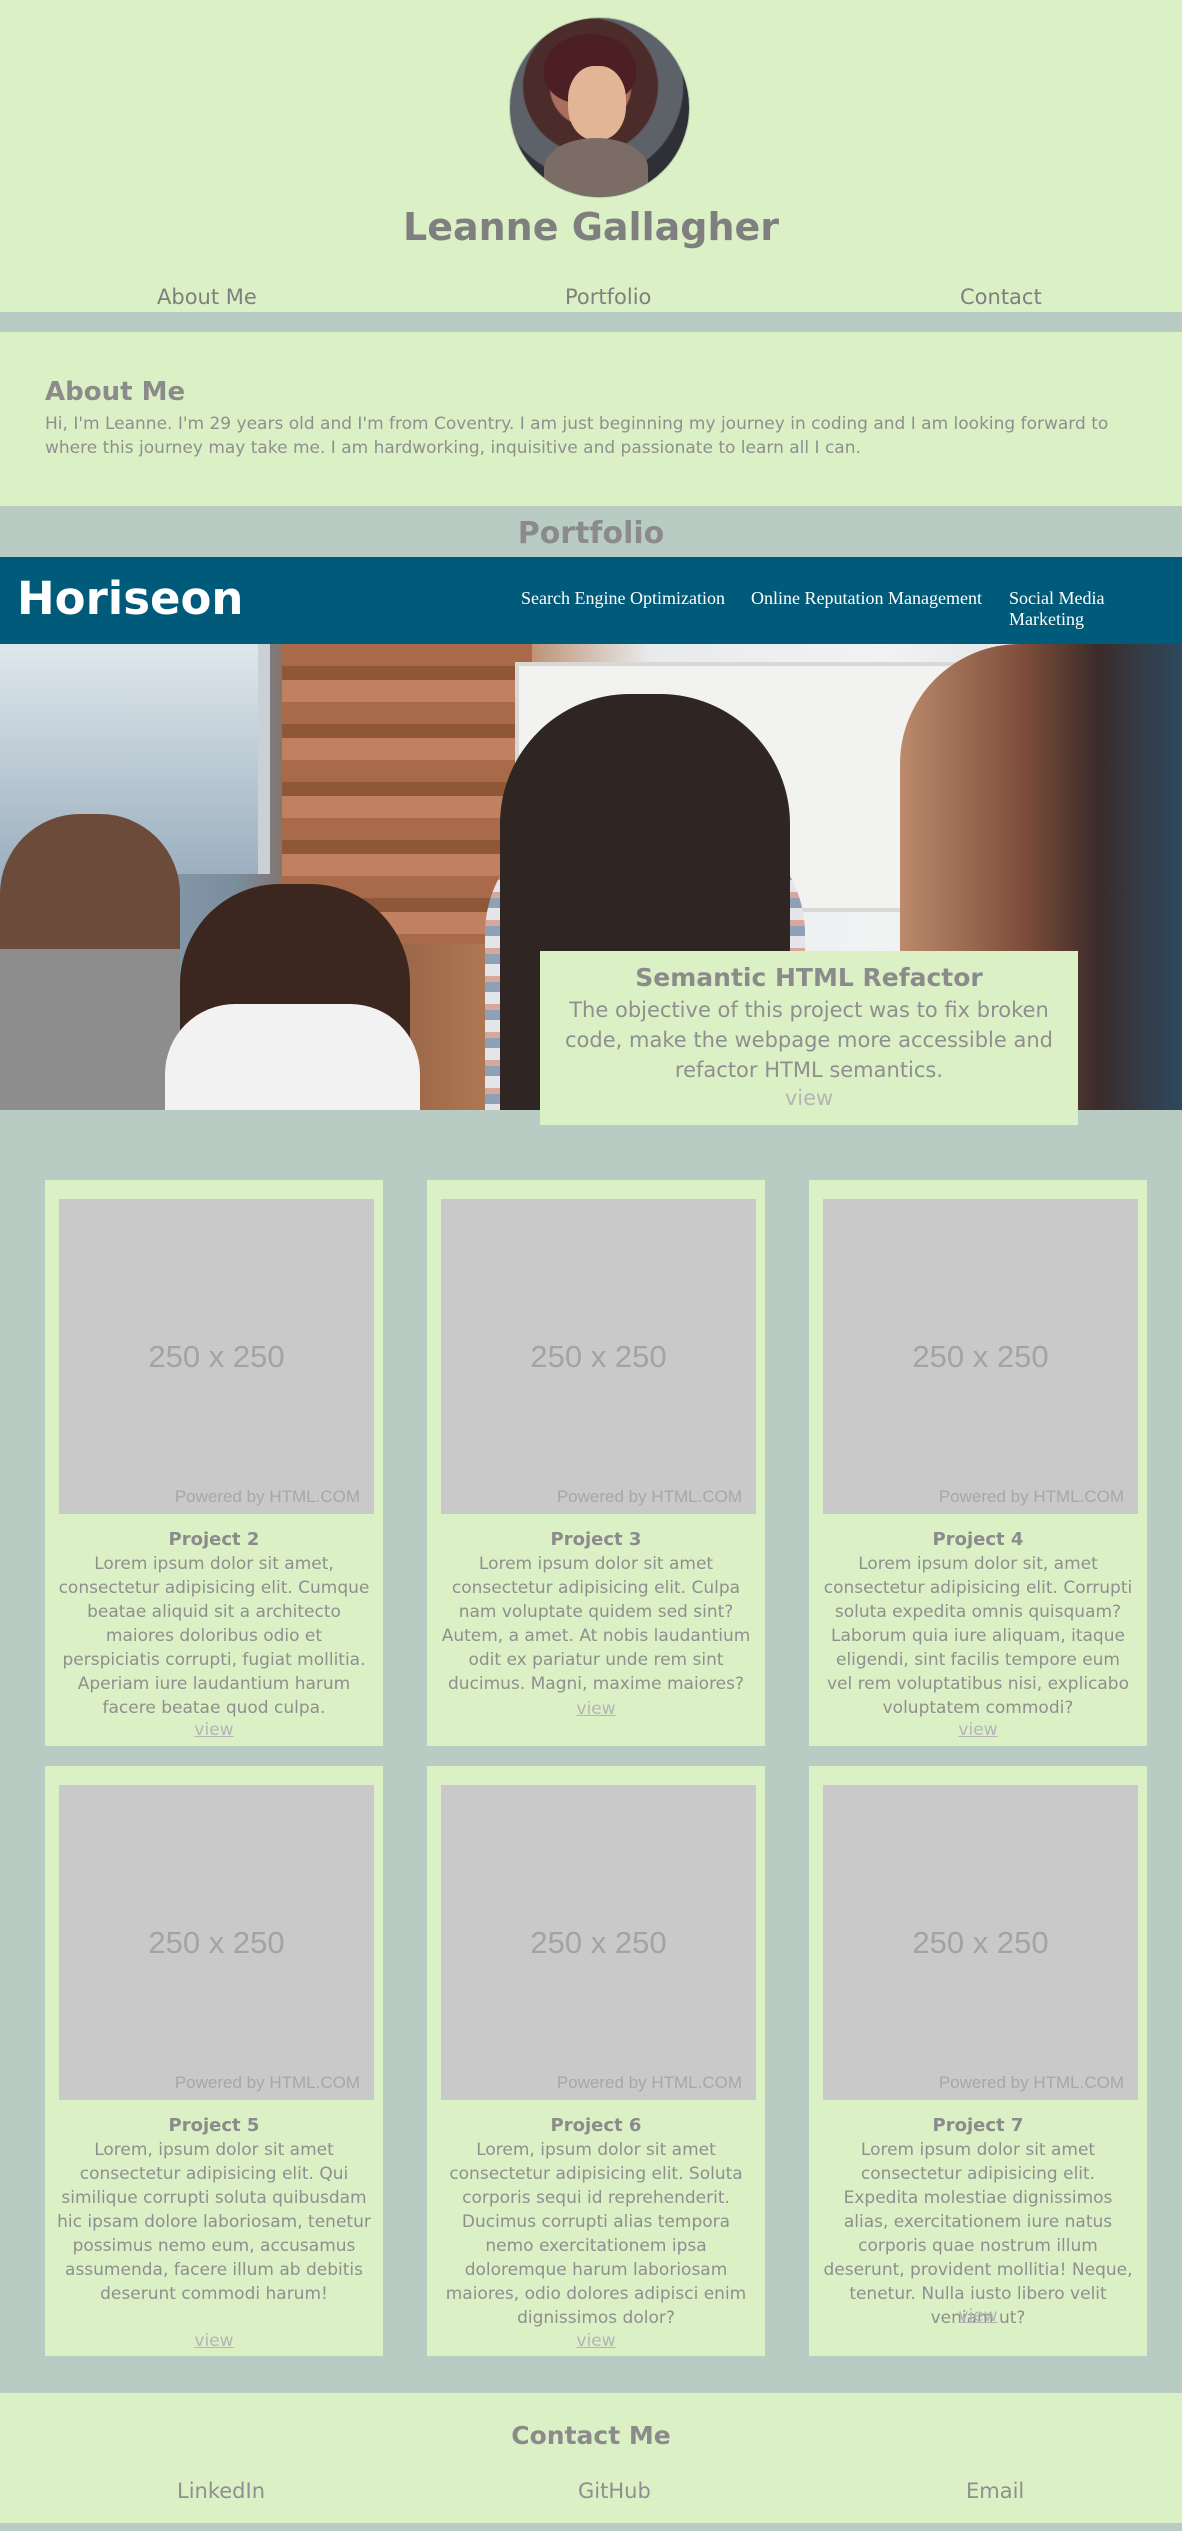  Describe the element at coordinates (115, 392) in the screenshot. I see `about-title: About Me` at that location.